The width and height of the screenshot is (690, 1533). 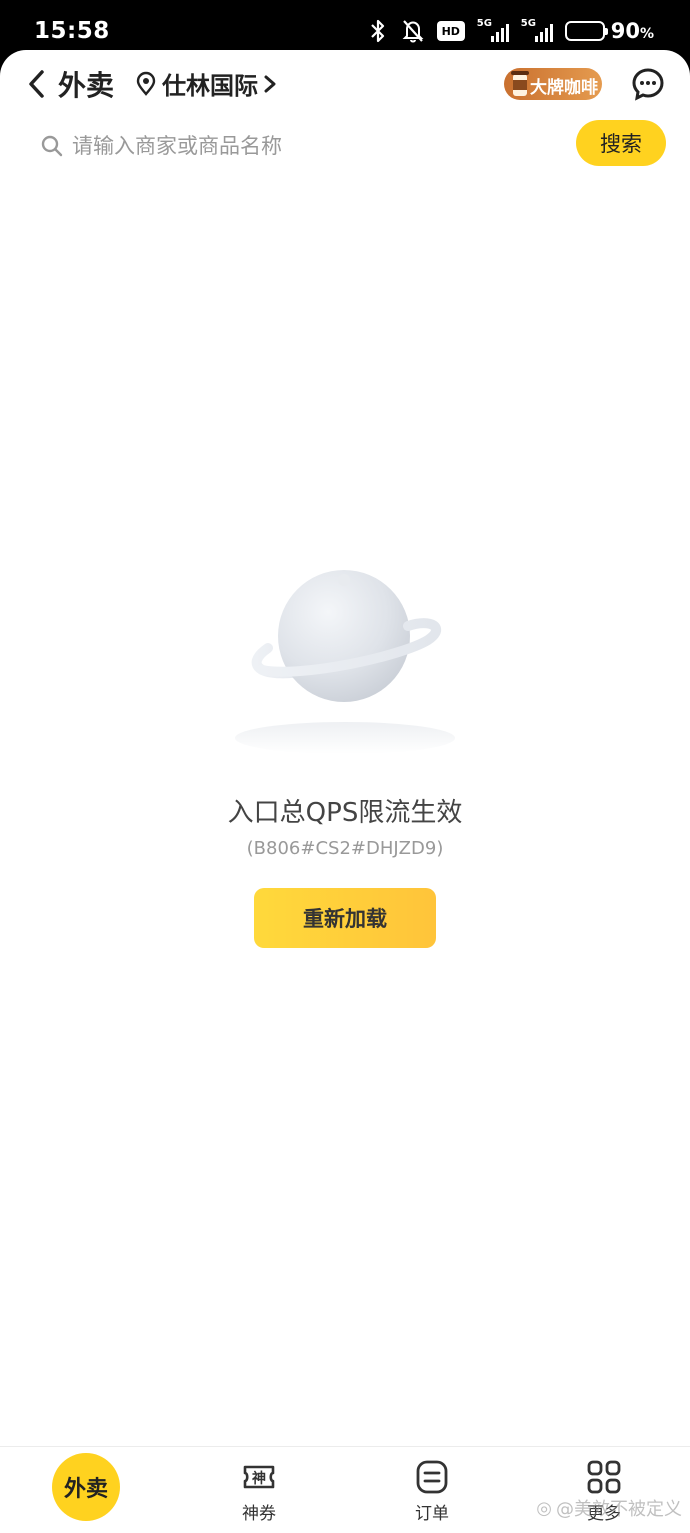 I want to click on mute-bell-icon, so click(x=413, y=31).